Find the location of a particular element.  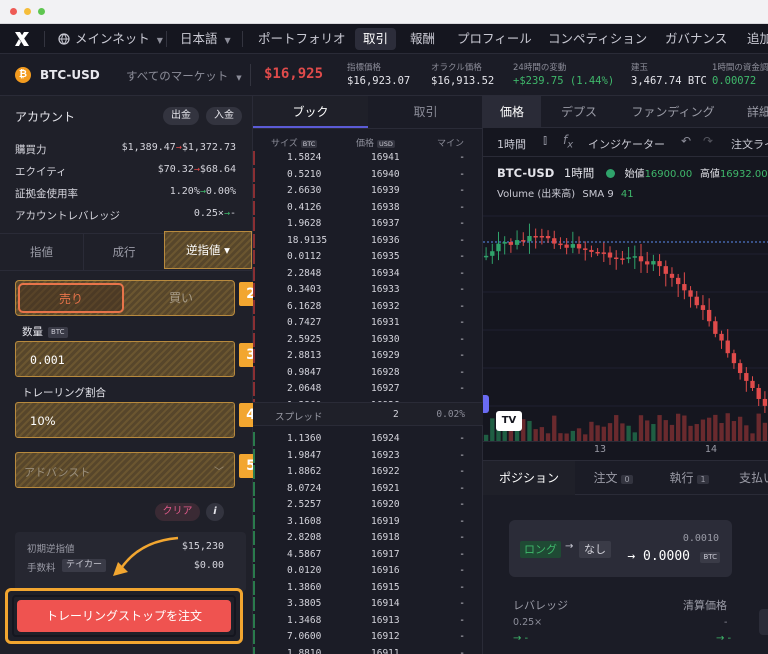

clear-button: クリア is located at coordinates (177, 512).